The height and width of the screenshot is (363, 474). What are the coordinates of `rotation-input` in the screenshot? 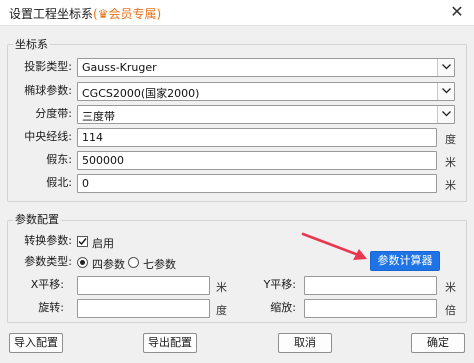 It's located at (143, 308).